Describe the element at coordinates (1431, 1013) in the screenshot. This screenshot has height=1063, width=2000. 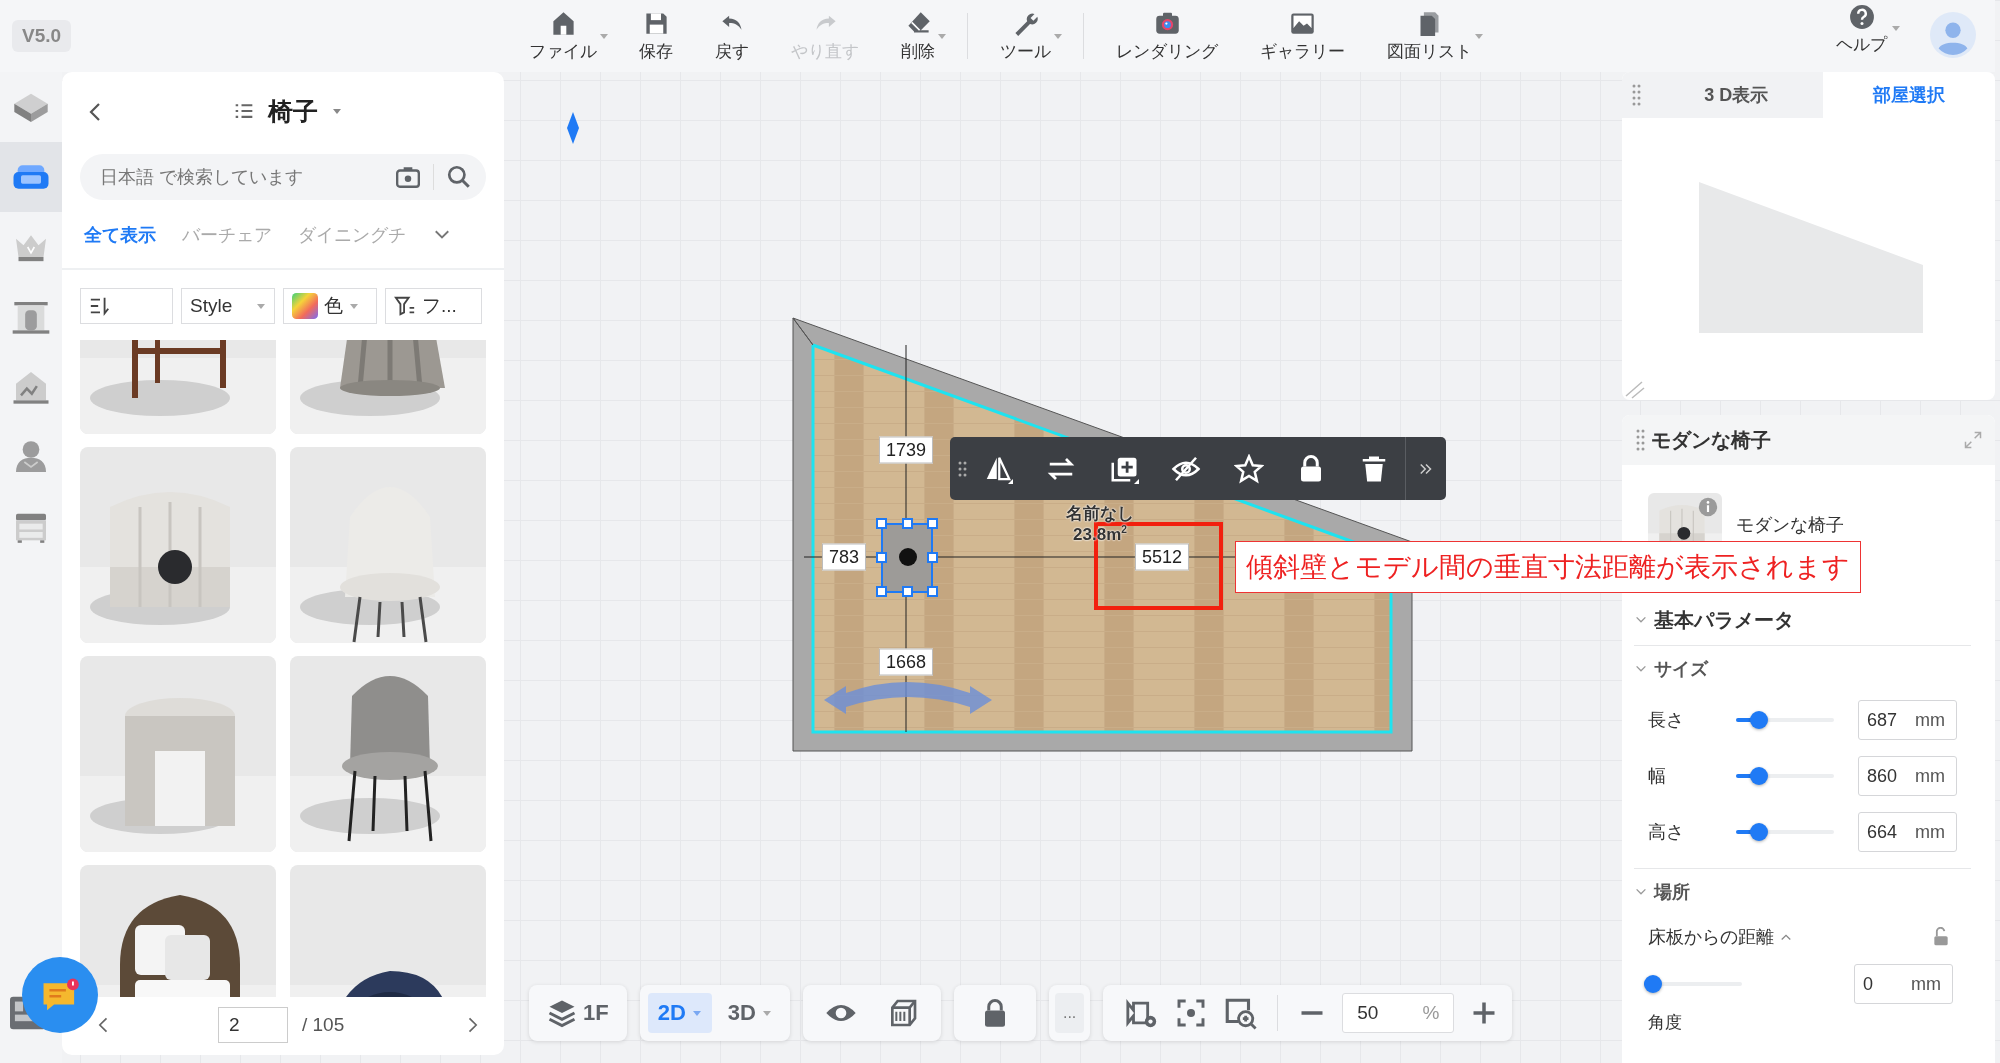
I see `unit-label: %` at that location.